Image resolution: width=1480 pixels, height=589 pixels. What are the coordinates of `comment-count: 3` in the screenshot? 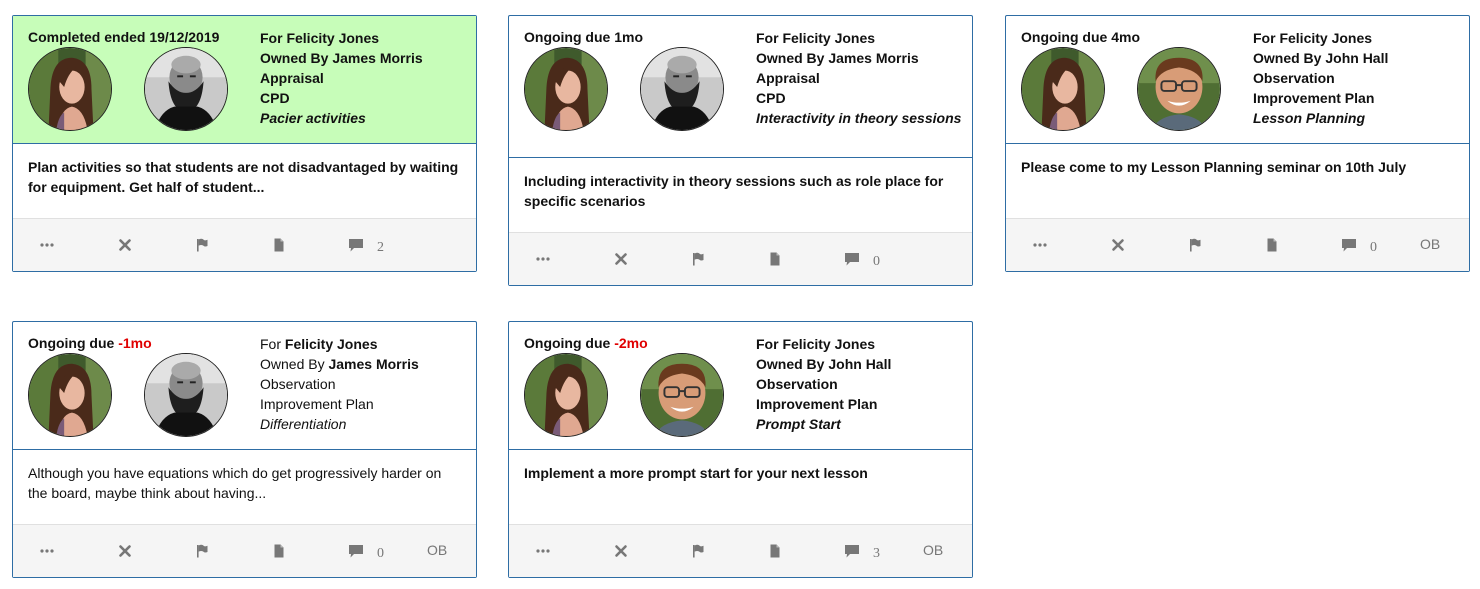 It's located at (876, 553).